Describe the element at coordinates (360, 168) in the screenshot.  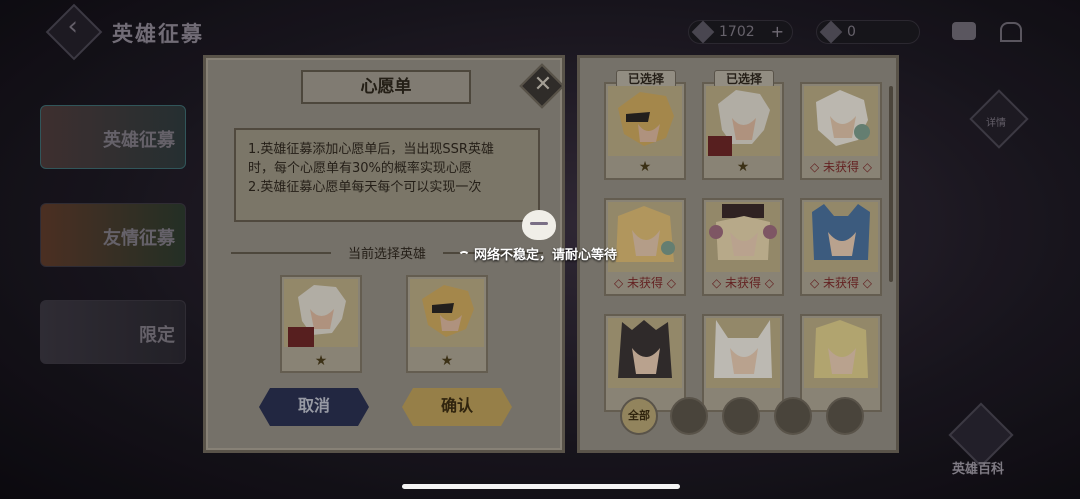
I see `rule-line: 时，每个心愿单有30%的概率实现心愿` at that location.